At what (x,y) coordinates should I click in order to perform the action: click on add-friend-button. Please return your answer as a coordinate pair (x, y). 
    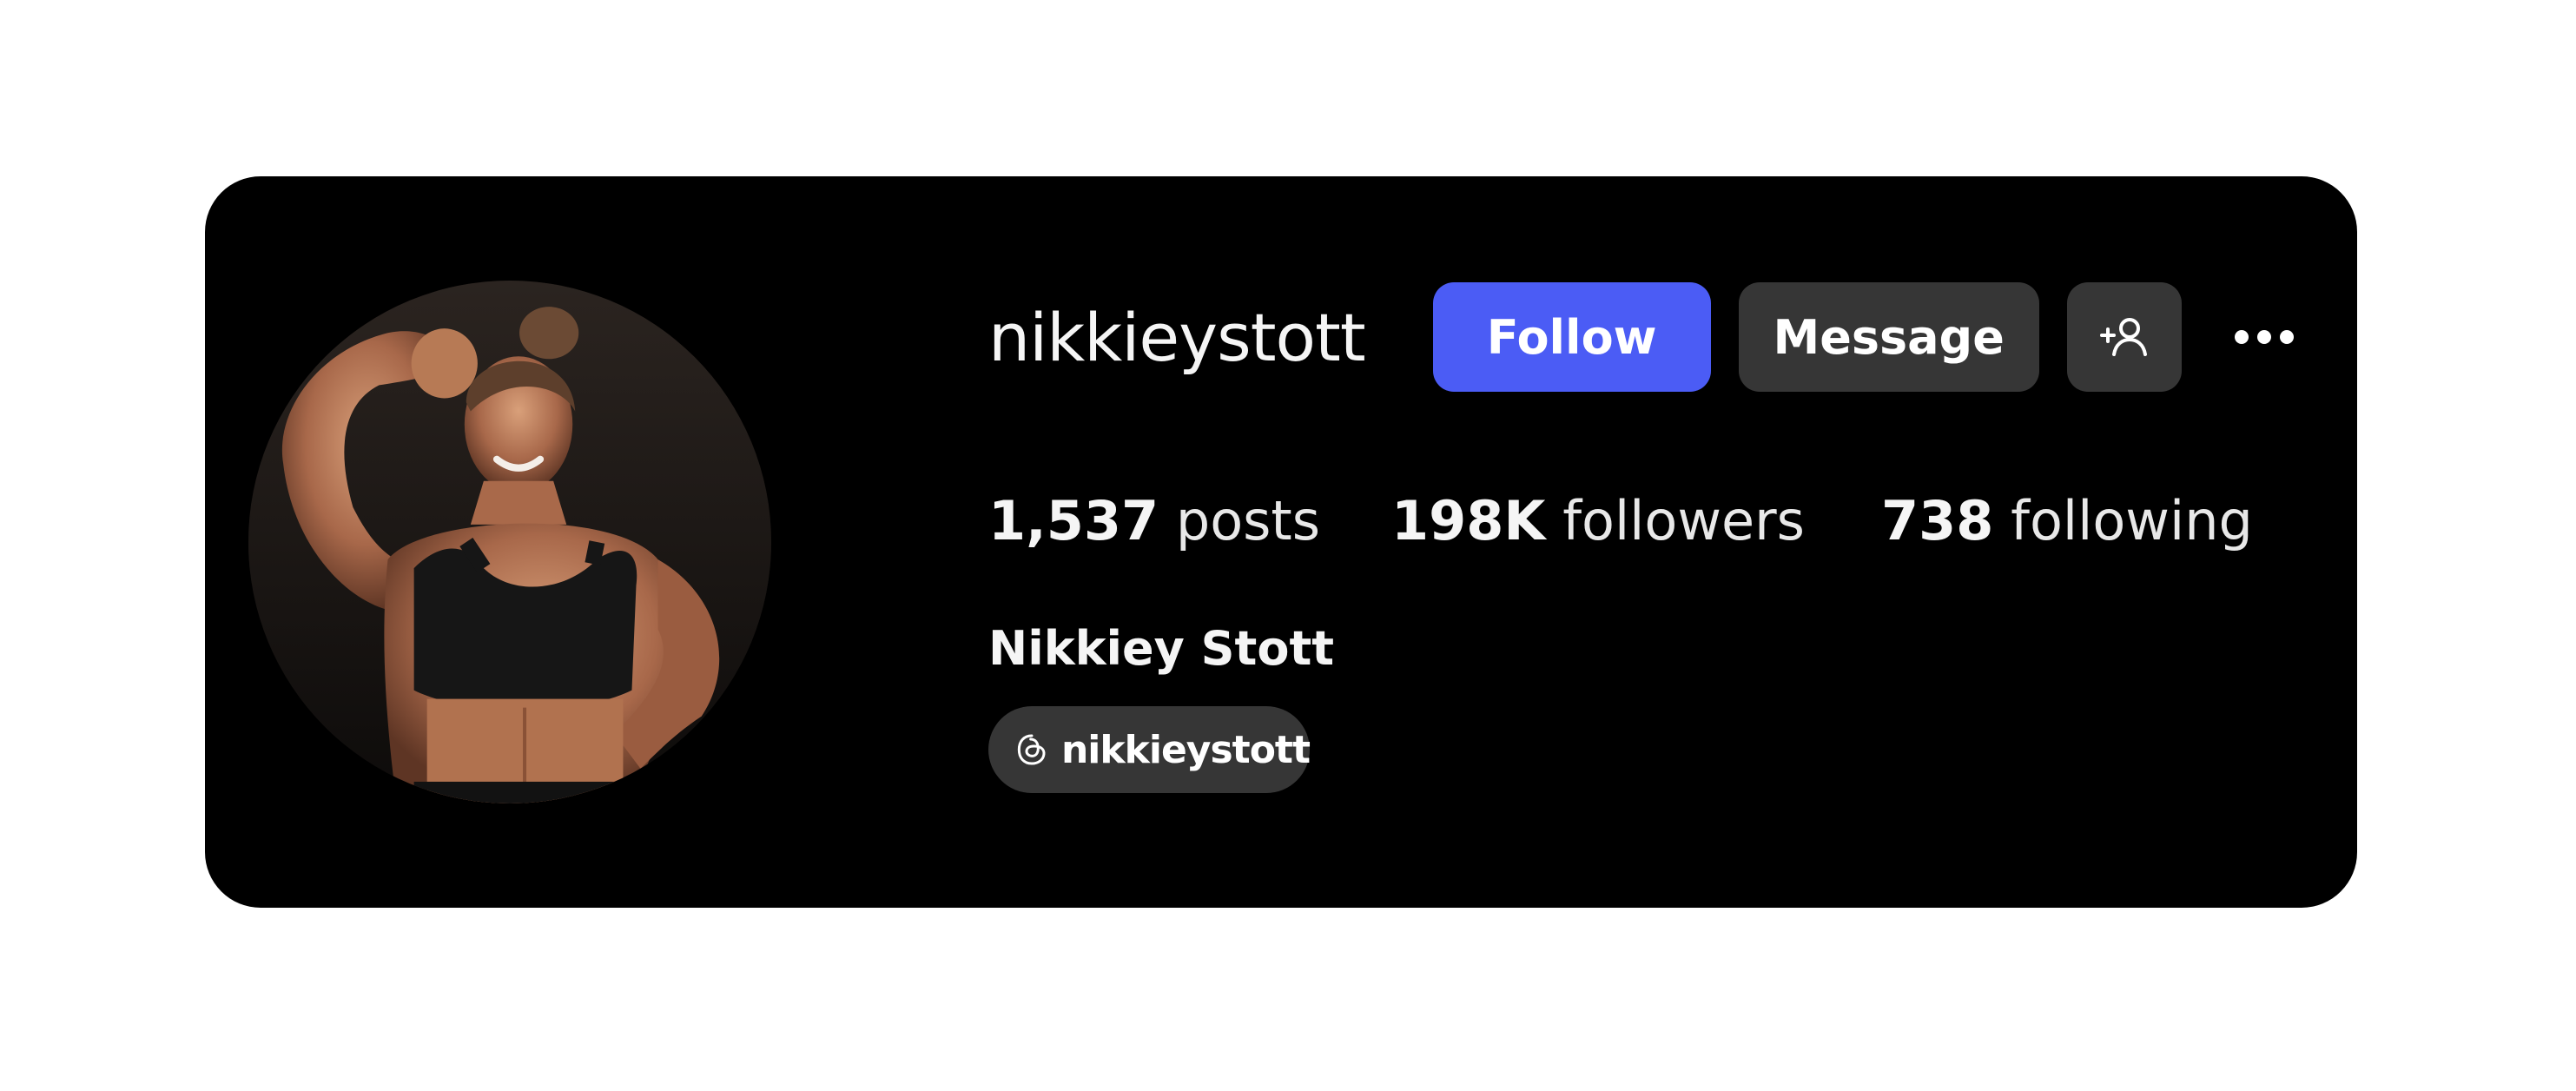
    Looking at the image, I should click on (2124, 337).